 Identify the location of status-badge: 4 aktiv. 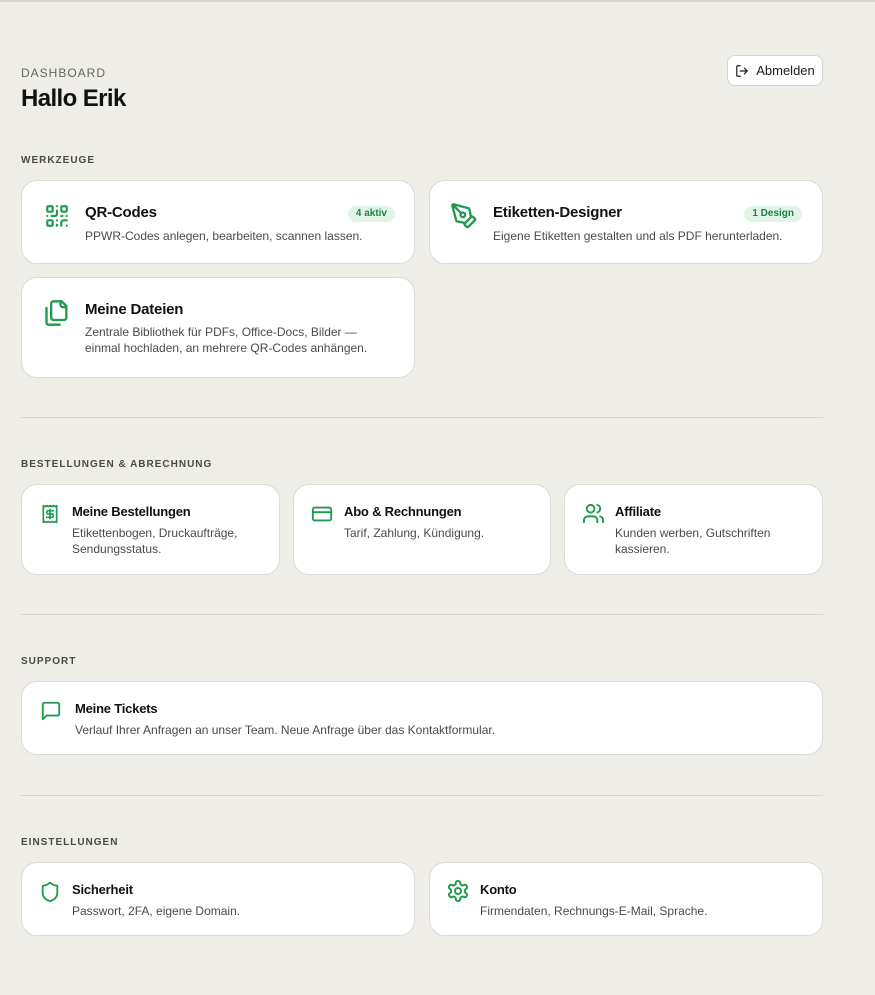
(371, 214).